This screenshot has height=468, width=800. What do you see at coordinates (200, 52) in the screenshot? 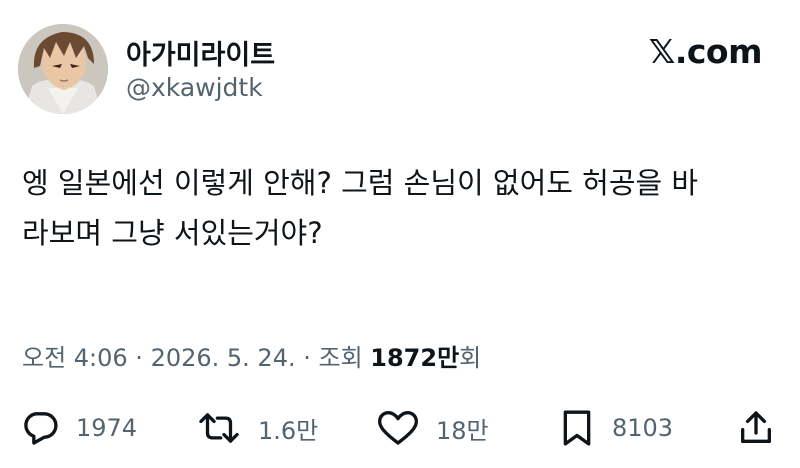
I see `display-name: 아가미라이트` at bounding box center [200, 52].